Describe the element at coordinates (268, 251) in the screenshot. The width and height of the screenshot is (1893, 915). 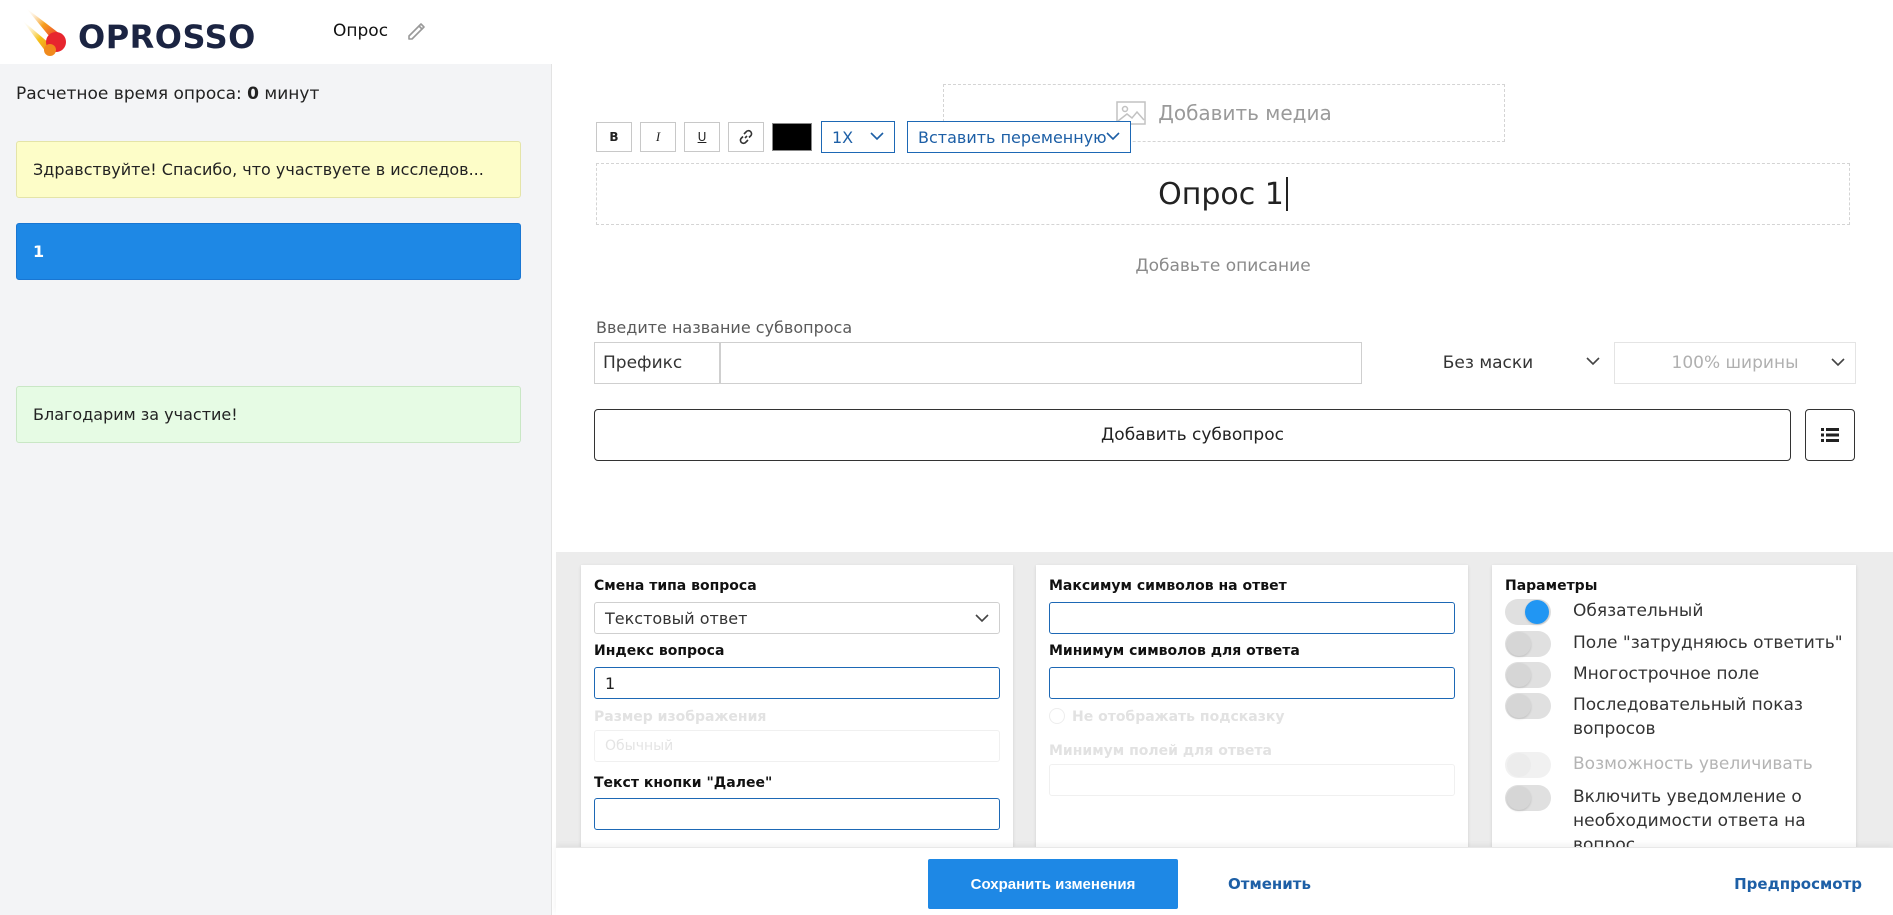
I see `question-card-active: 1` at that location.